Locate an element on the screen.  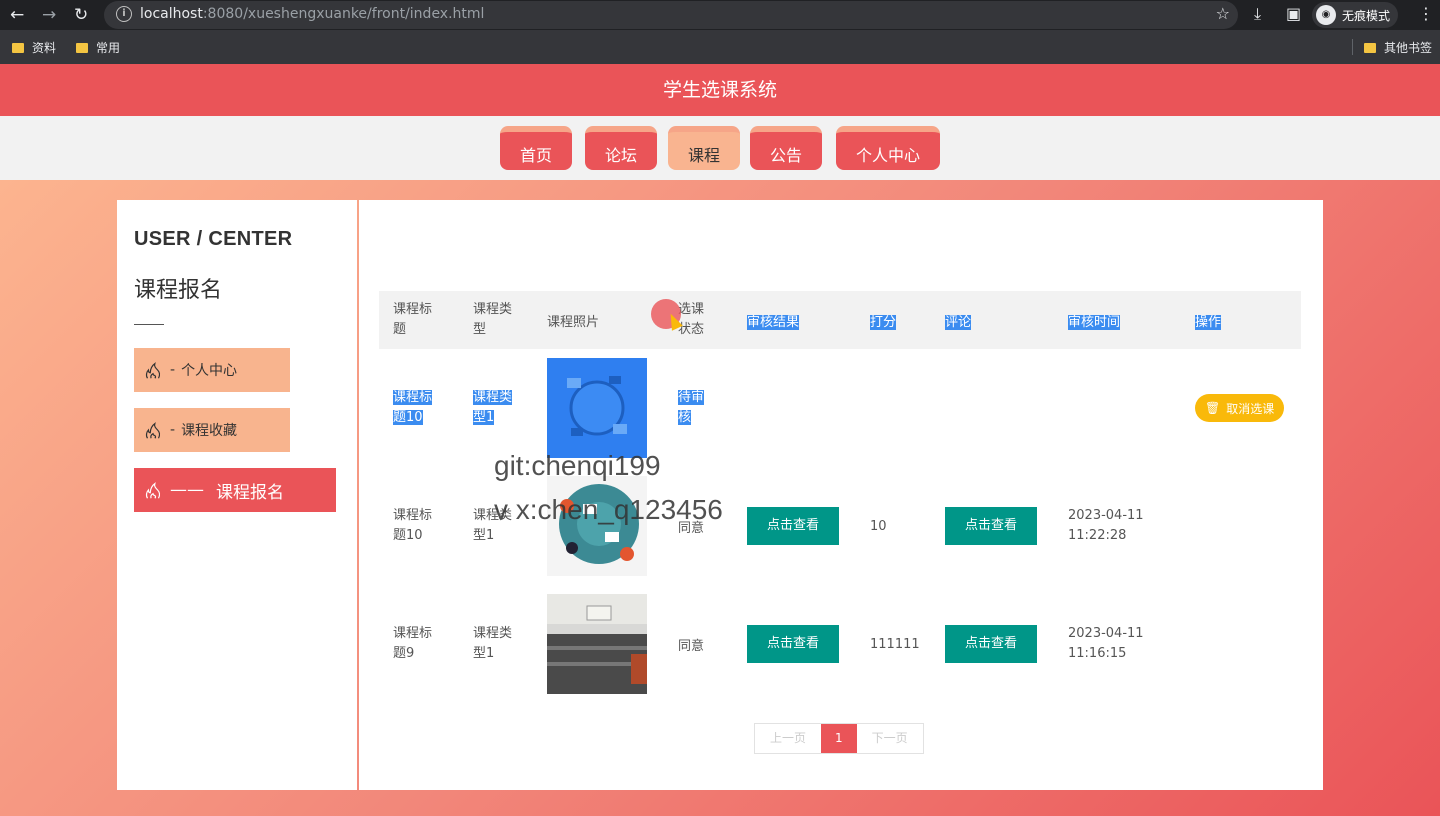
bookmarks-bar: 资料 常用 其他书签 is located at coordinates (720, 47).